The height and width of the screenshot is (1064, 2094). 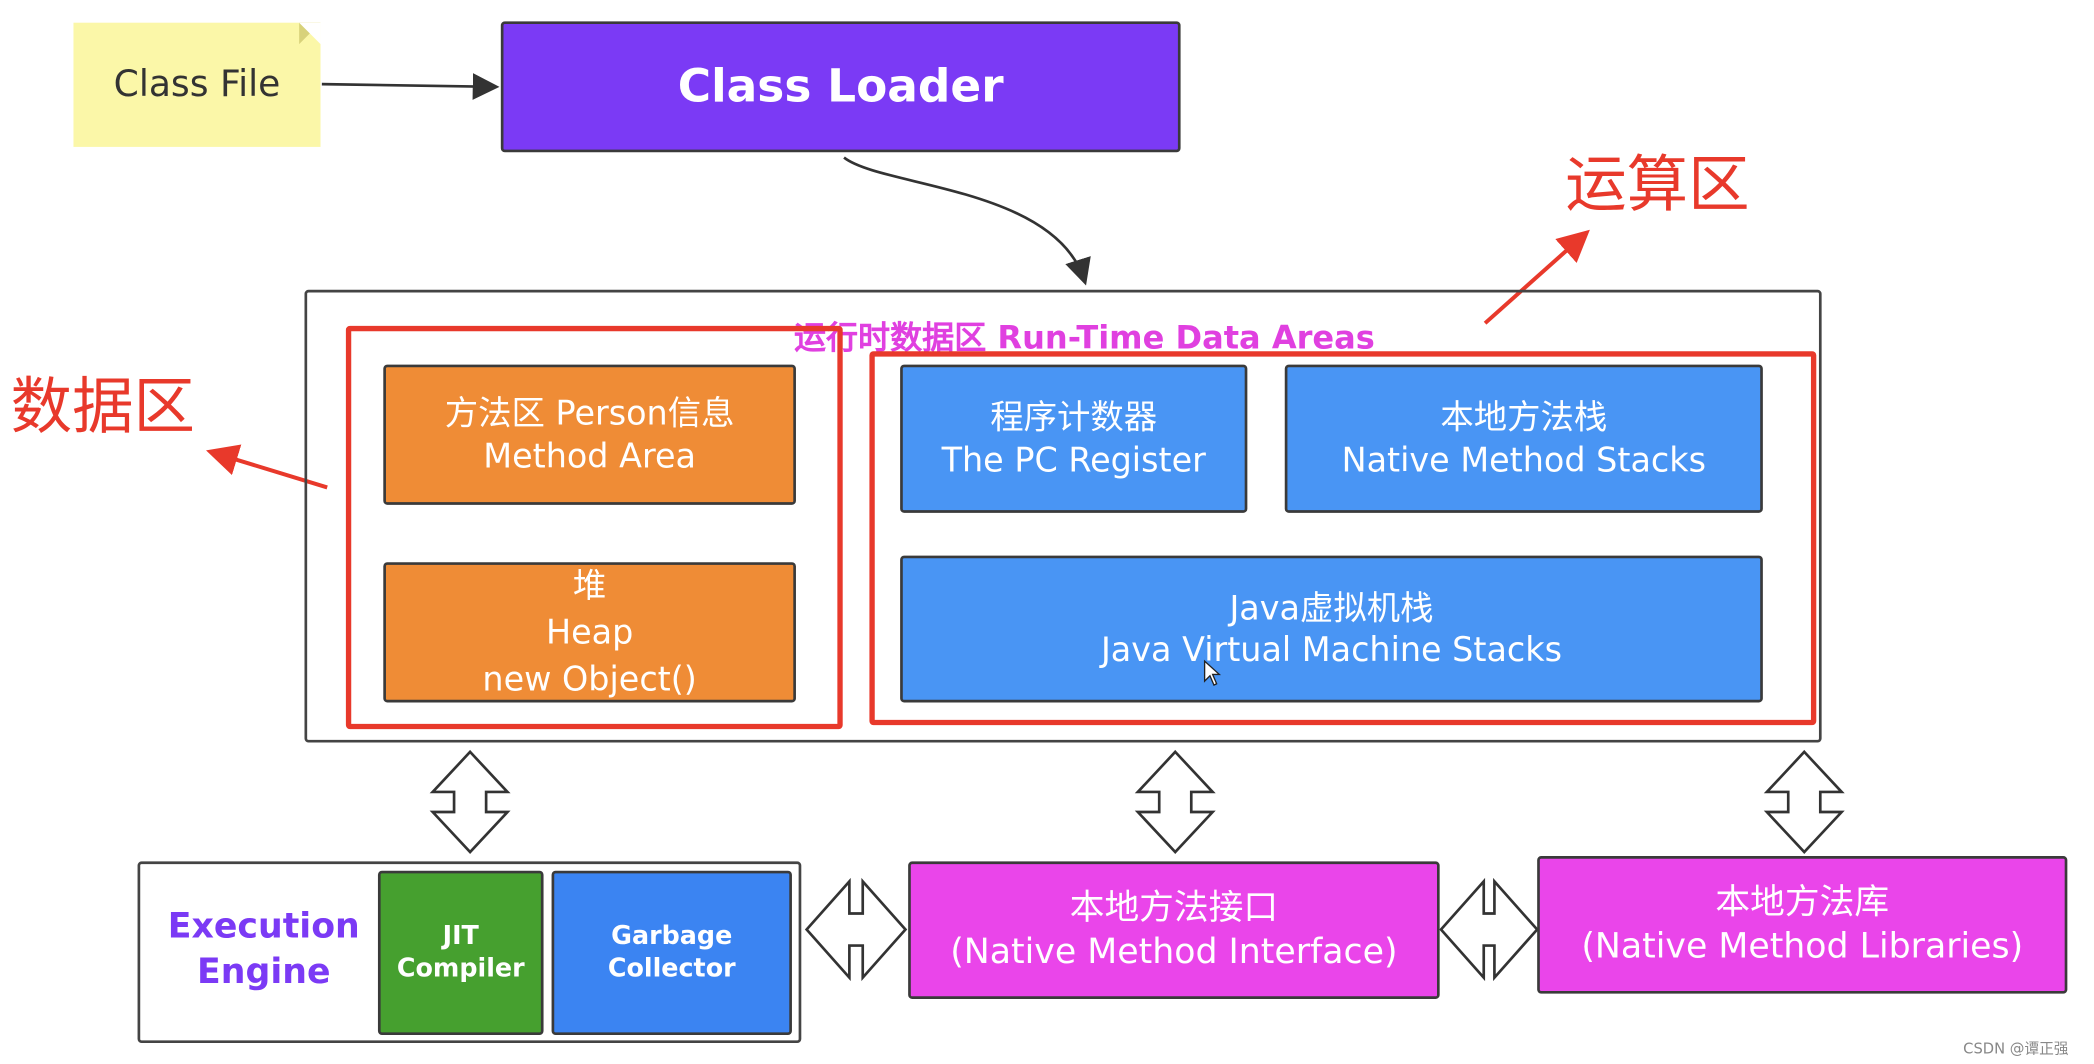 What do you see at coordinates (410, 86) in the screenshot?
I see `classfile-to-loader-arrow` at bounding box center [410, 86].